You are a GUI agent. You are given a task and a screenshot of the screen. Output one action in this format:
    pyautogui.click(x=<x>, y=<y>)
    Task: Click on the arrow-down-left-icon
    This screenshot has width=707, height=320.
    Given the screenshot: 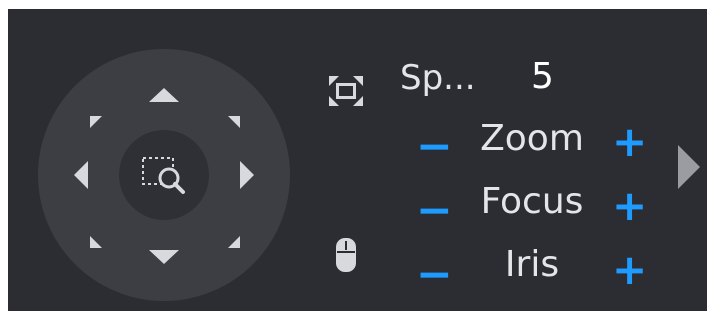 What is the action you would take?
    pyautogui.click(x=96, y=242)
    